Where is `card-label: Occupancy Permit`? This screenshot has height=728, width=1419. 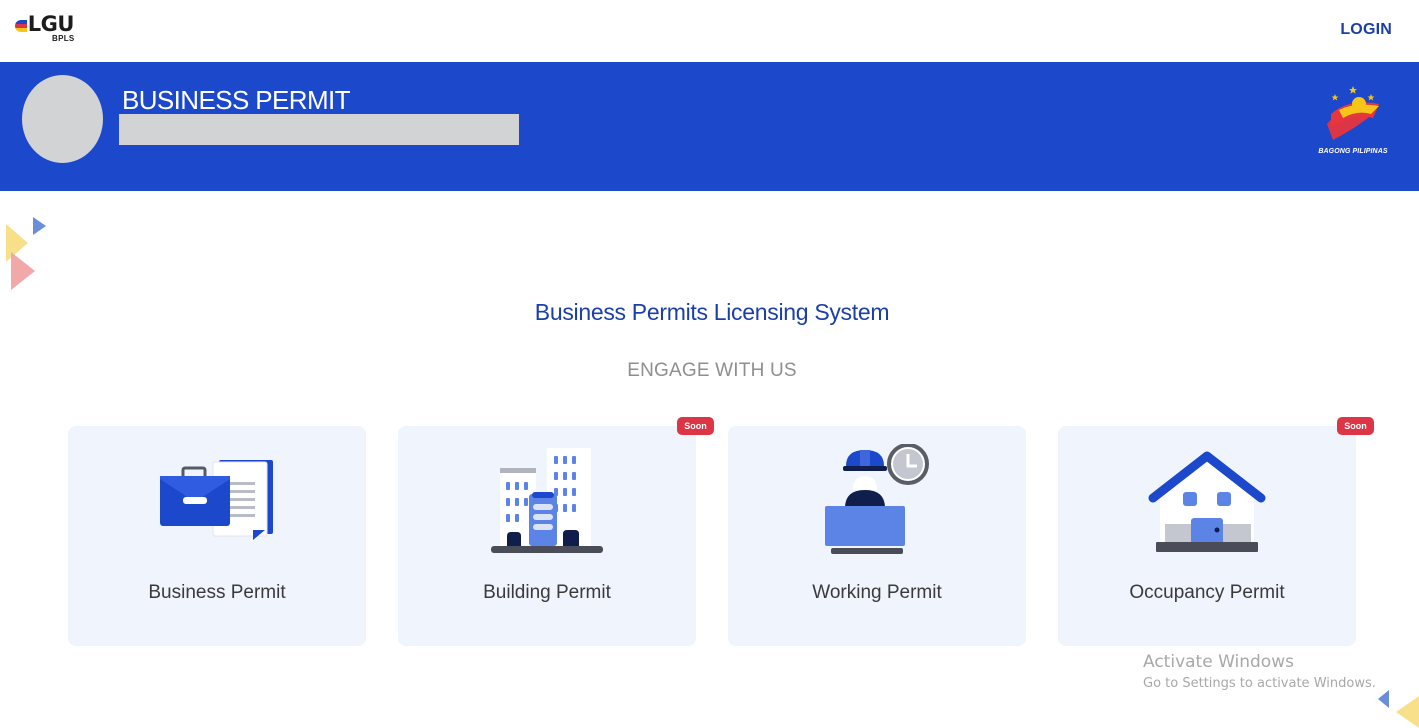
card-label: Occupancy Permit is located at coordinates (1207, 592).